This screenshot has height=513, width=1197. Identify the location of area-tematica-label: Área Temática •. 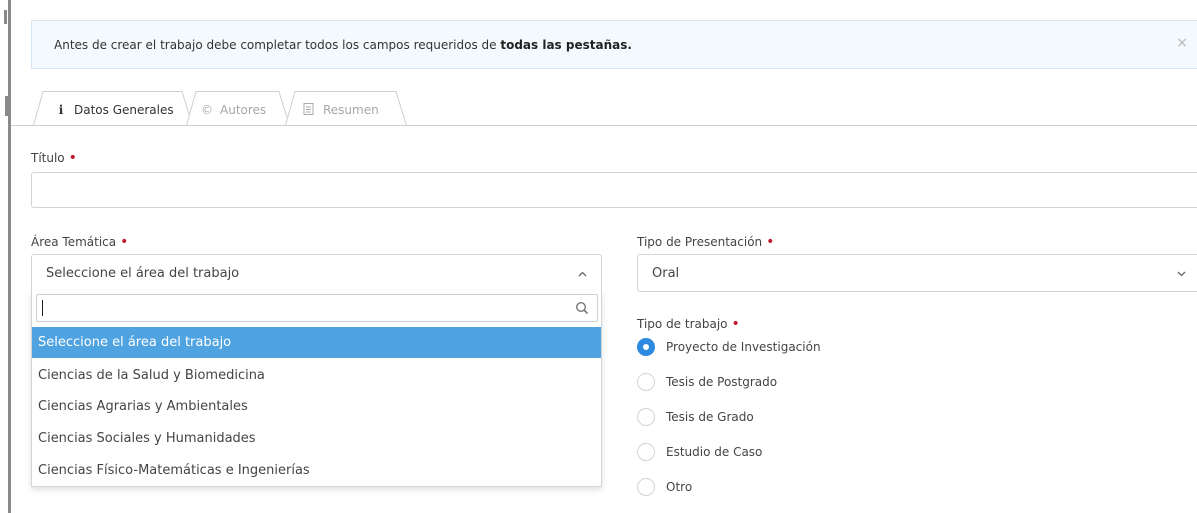
(79, 242).